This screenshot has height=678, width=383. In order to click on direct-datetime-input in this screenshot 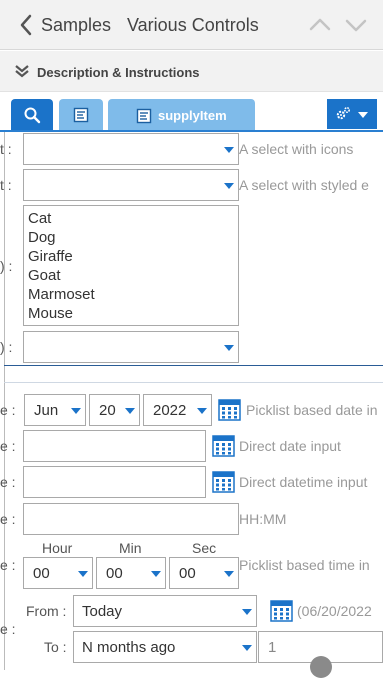, I will do `click(114, 482)`.